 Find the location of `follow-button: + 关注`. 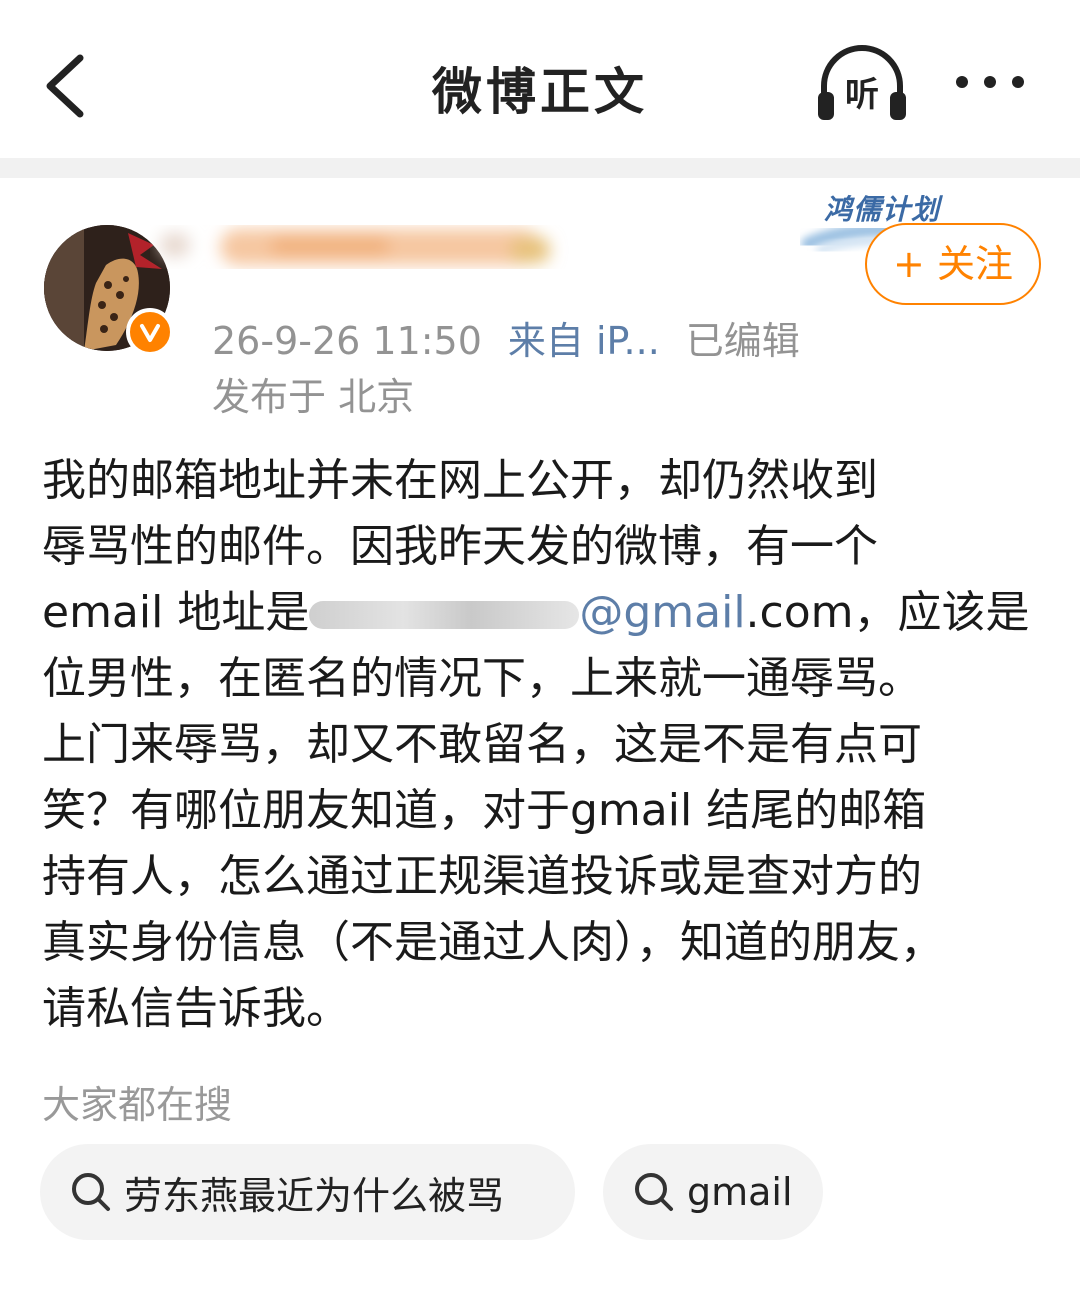

follow-button: + 关注 is located at coordinates (953, 264).